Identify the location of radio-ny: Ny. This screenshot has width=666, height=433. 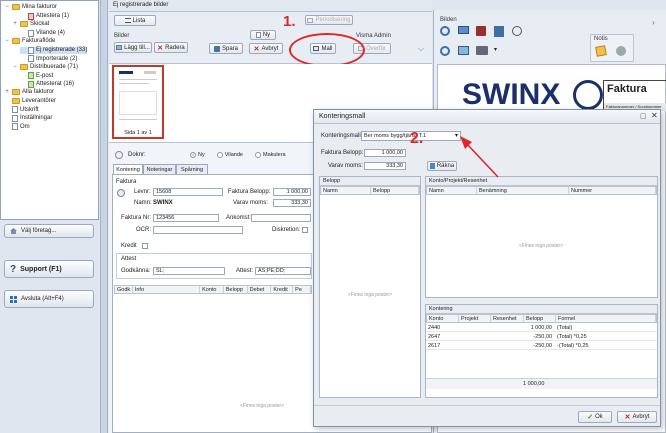
(197, 155).